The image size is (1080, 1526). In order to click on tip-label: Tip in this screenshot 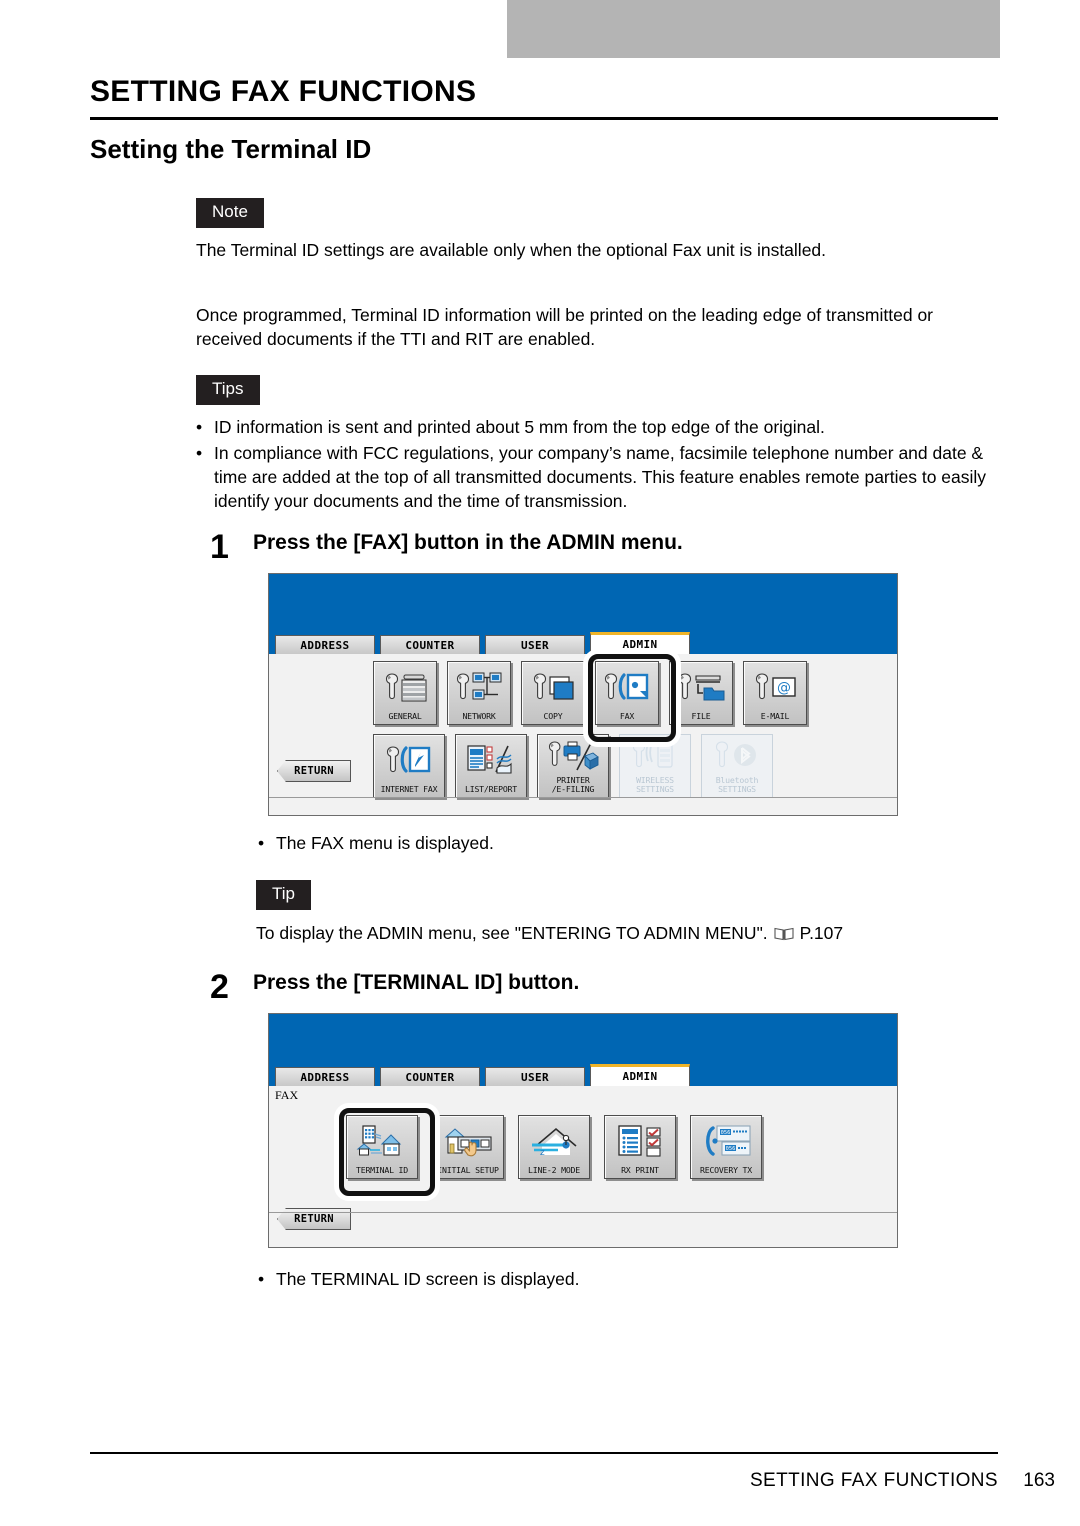, I will do `click(283, 895)`.